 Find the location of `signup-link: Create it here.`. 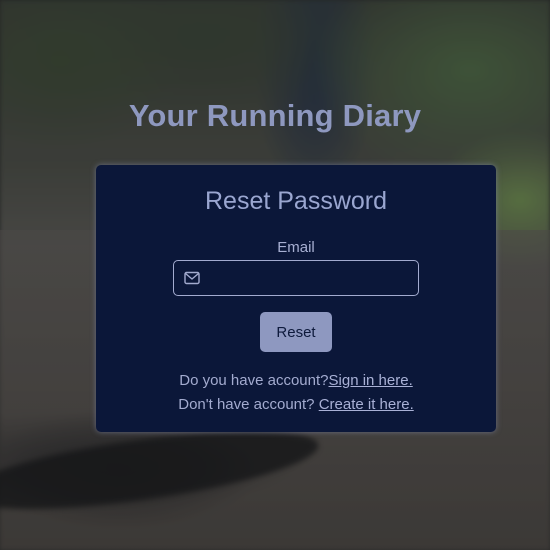

signup-link: Create it here. is located at coordinates (366, 404).